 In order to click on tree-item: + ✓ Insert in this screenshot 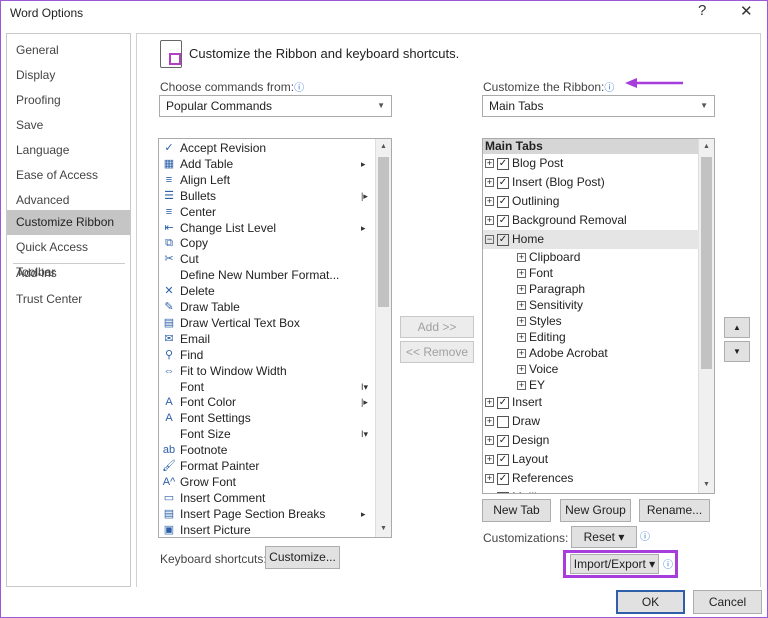, I will do `click(591, 402)`.